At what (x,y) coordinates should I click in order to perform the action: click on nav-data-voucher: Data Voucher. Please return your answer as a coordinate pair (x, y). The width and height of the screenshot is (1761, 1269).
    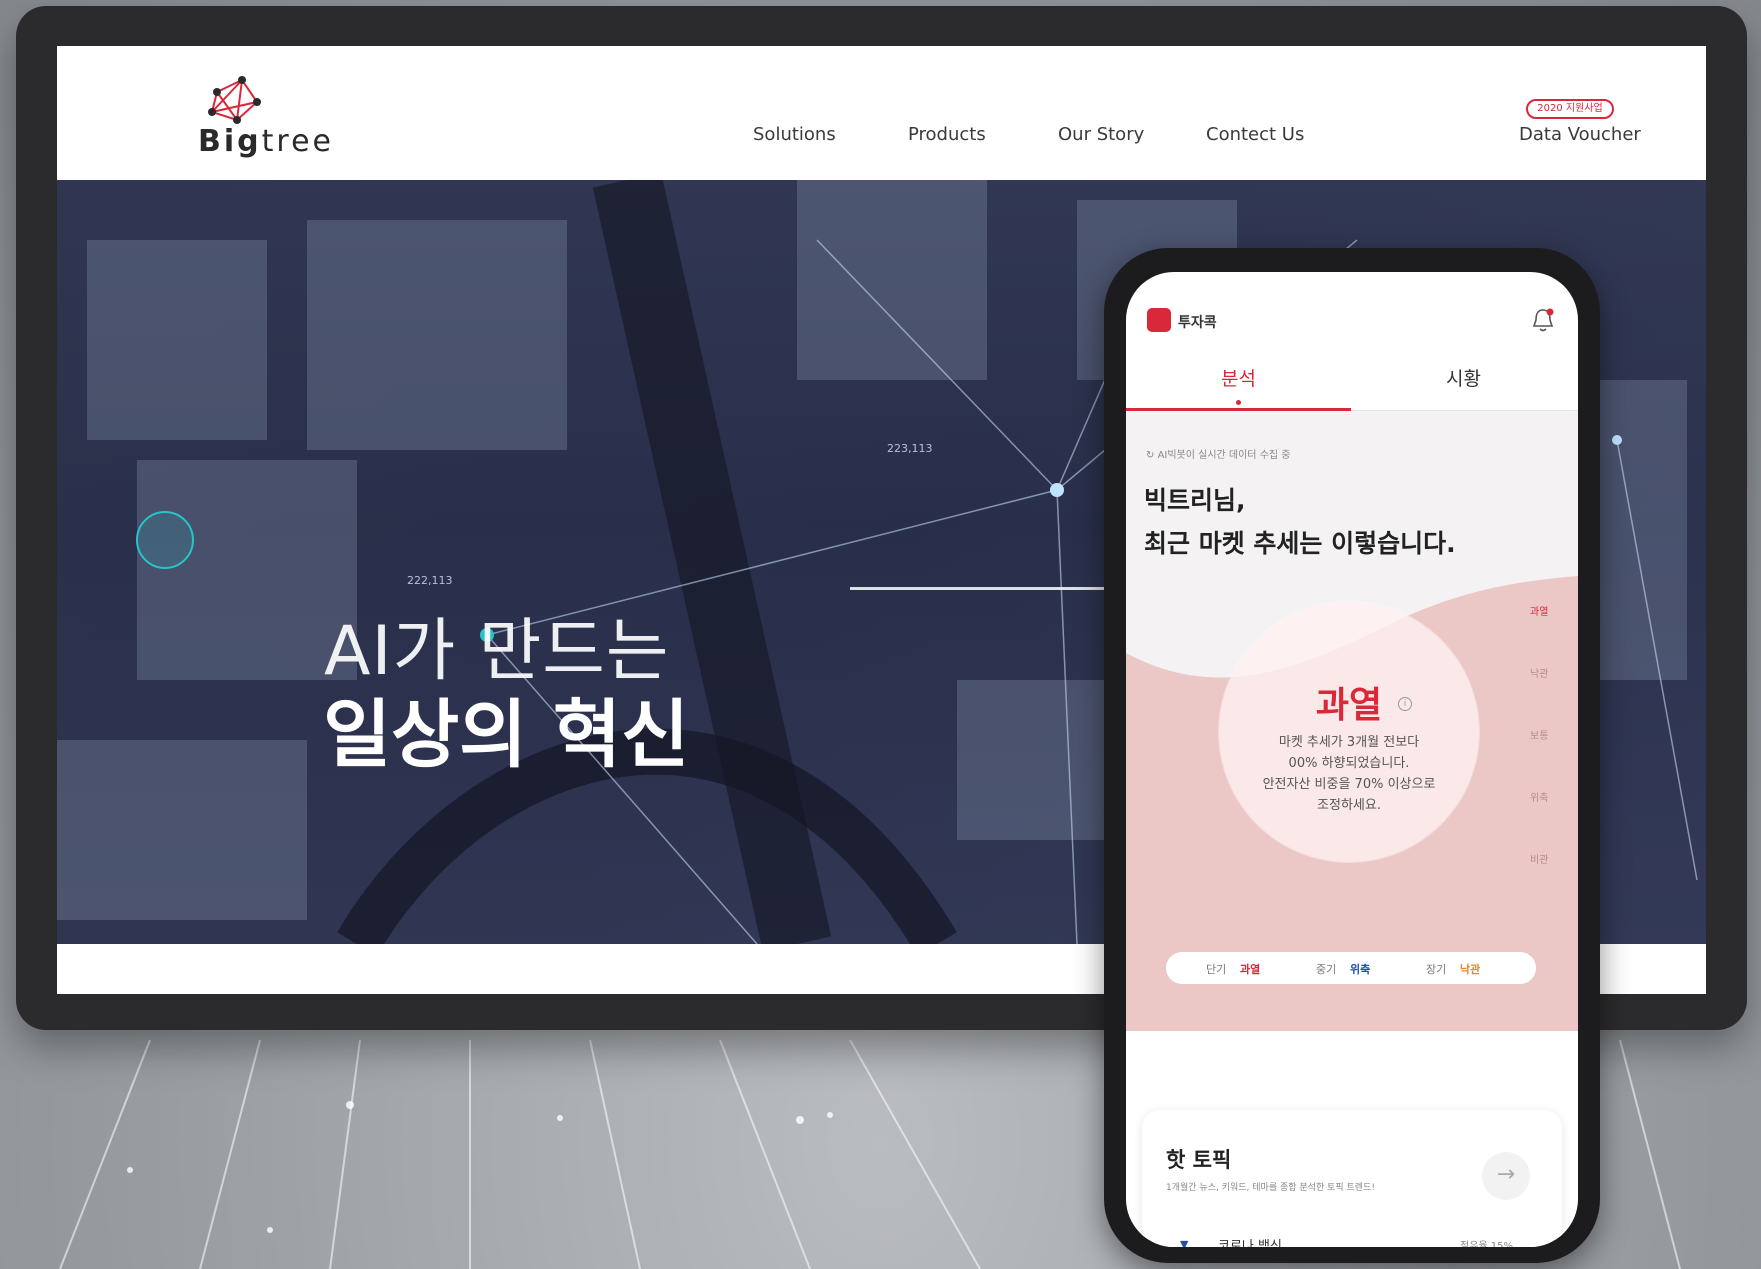
    Looking at the image, I should click on (1580, 134).